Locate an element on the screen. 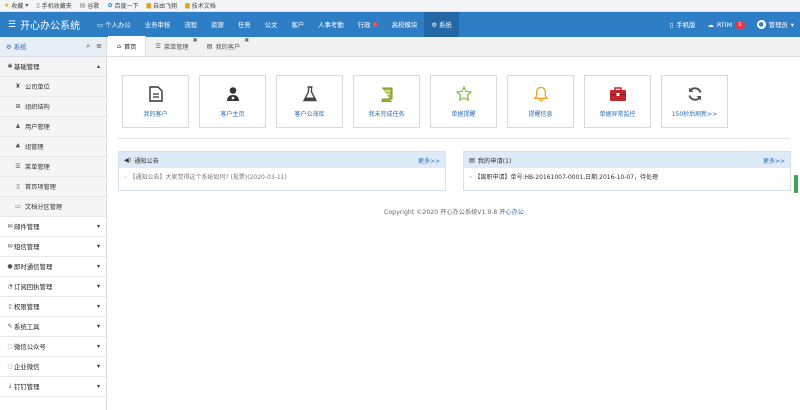 The height and width of the screenshot is (410, 800). nav-personal-office: ▭ 个人办公 is located at coordinates (114, 24).